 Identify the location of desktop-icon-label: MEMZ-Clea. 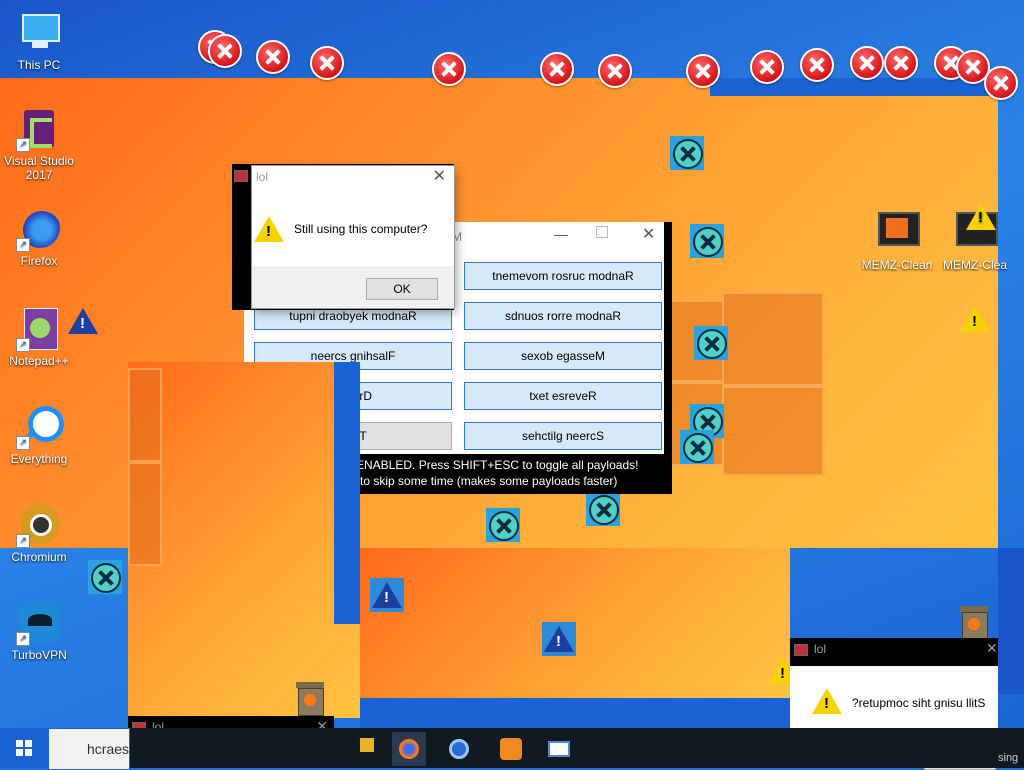
(974, 265).